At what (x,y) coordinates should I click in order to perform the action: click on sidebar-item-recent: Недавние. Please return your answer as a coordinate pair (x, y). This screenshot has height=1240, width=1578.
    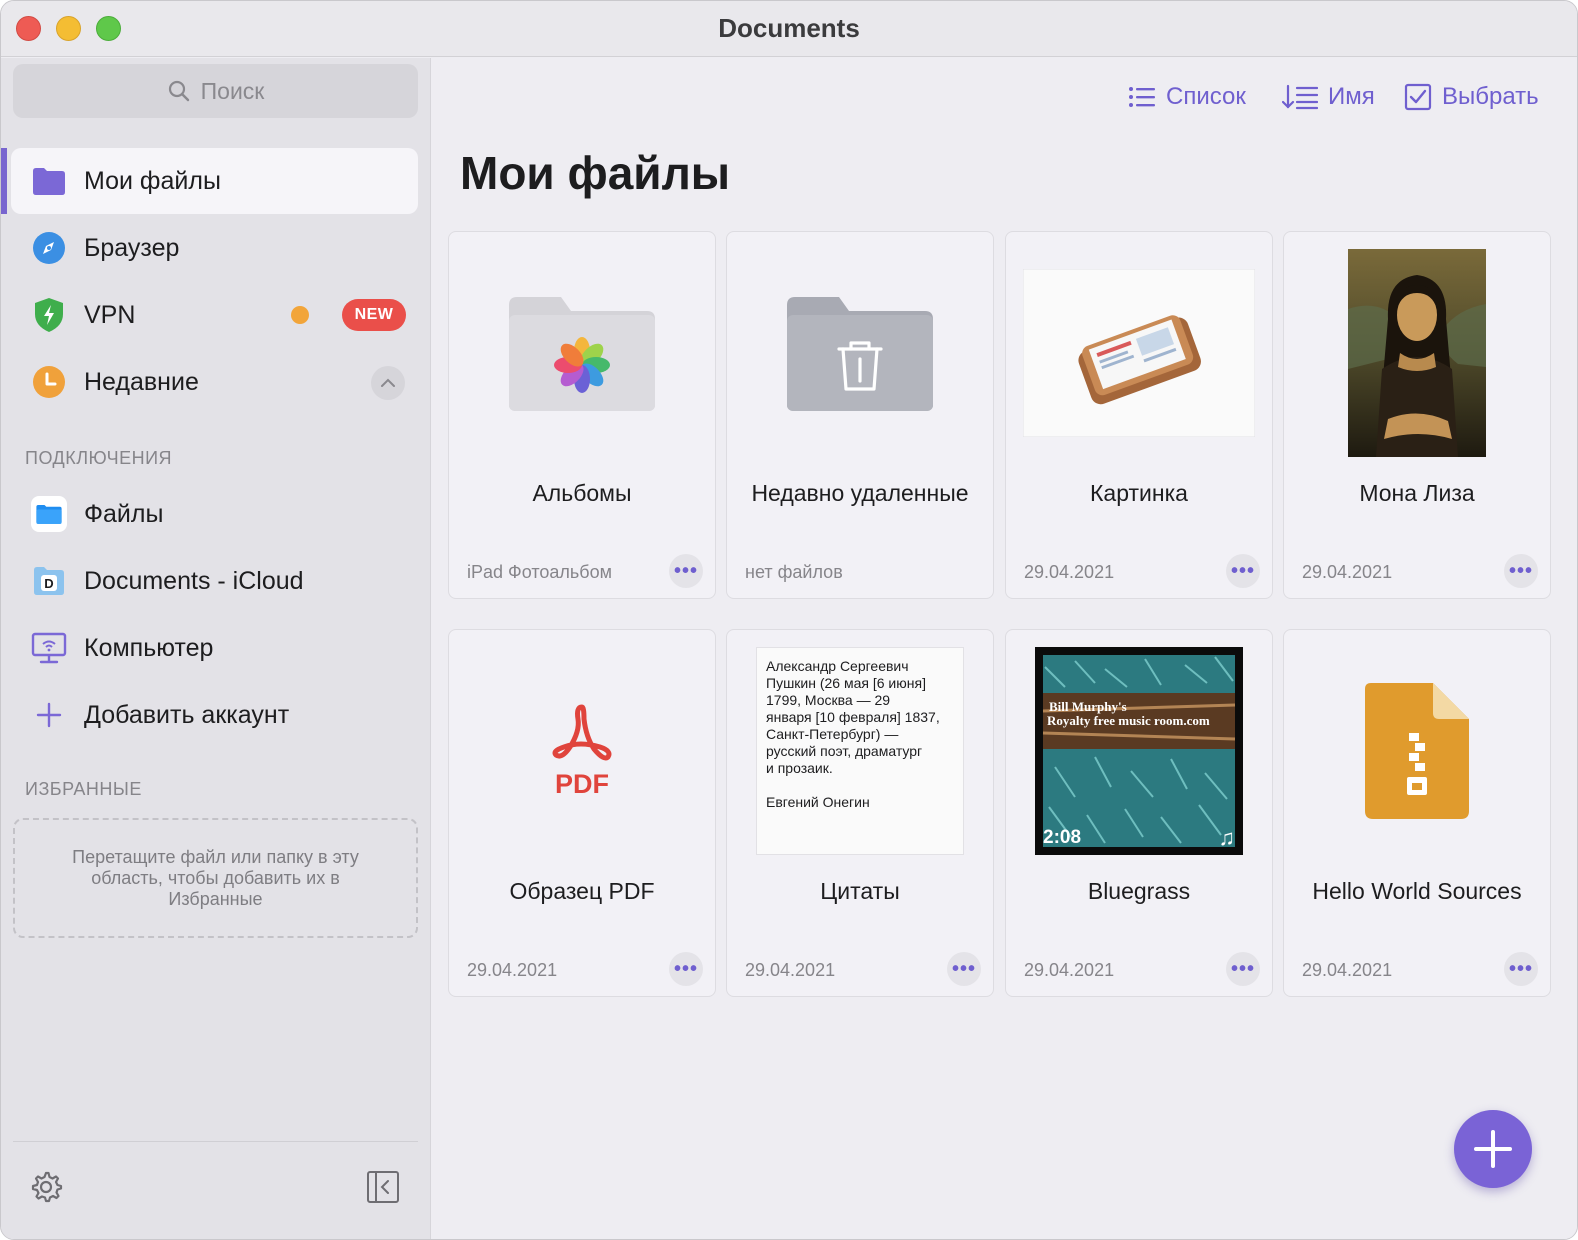
    Looking at the image, I should click on (214, 382).